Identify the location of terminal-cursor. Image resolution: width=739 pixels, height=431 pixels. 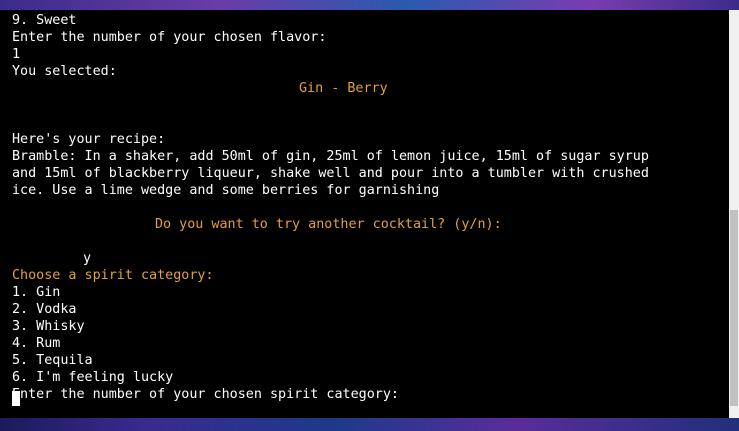
(16, 398).